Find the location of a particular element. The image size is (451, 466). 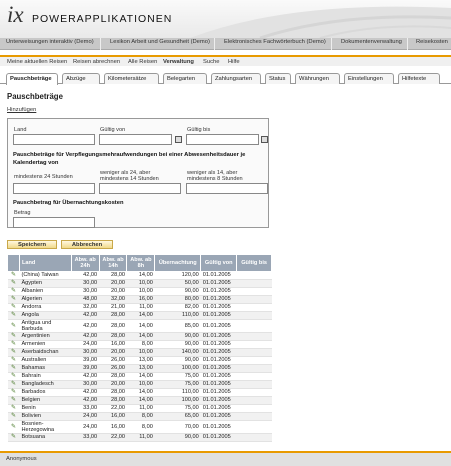

col-header-abw24: Abw. ab 24h is located at coordinates (85, 263).